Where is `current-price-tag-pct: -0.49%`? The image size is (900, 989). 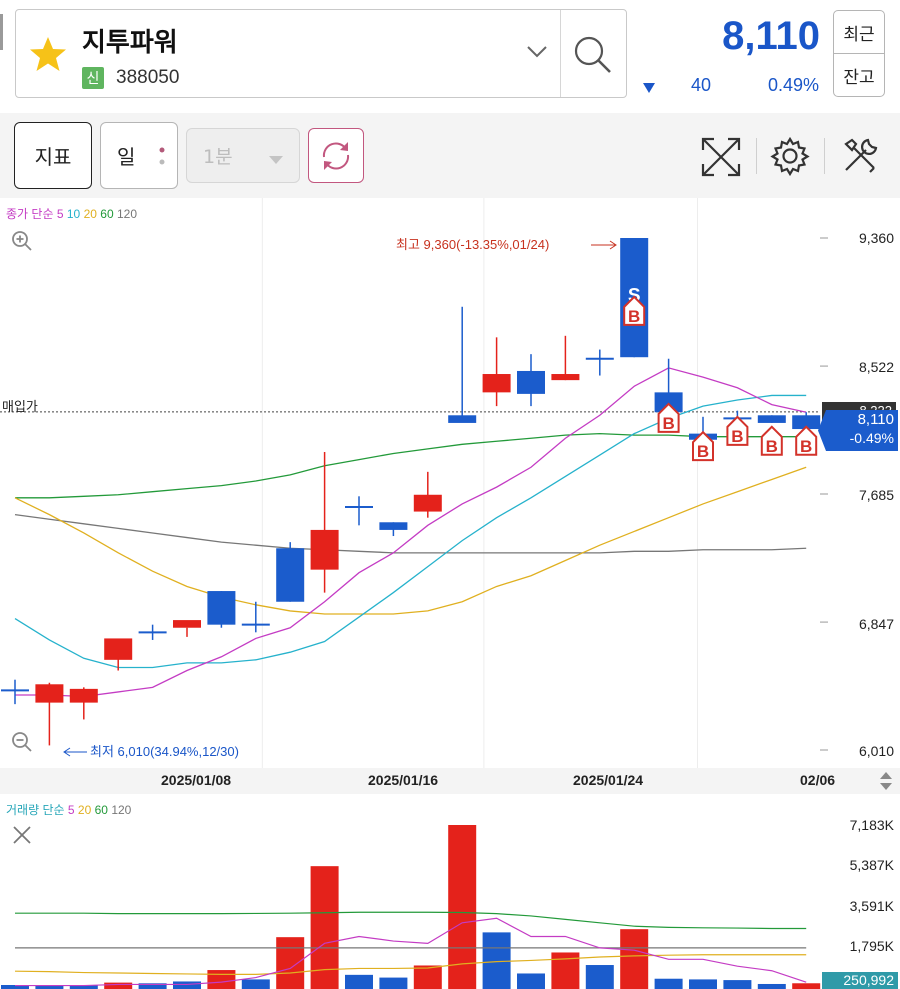 current-price-tag-pct: -0.49% is located at coordinates (871, 438).